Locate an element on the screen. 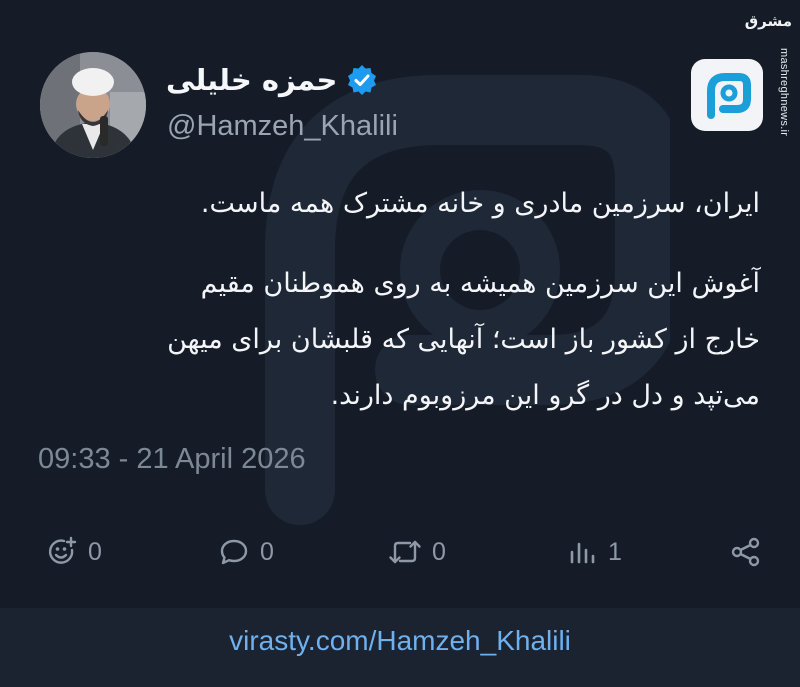  post-line: می‌تپد و دل در گرو این مرزوبوم دارند. is located at coordinates (545, 395).